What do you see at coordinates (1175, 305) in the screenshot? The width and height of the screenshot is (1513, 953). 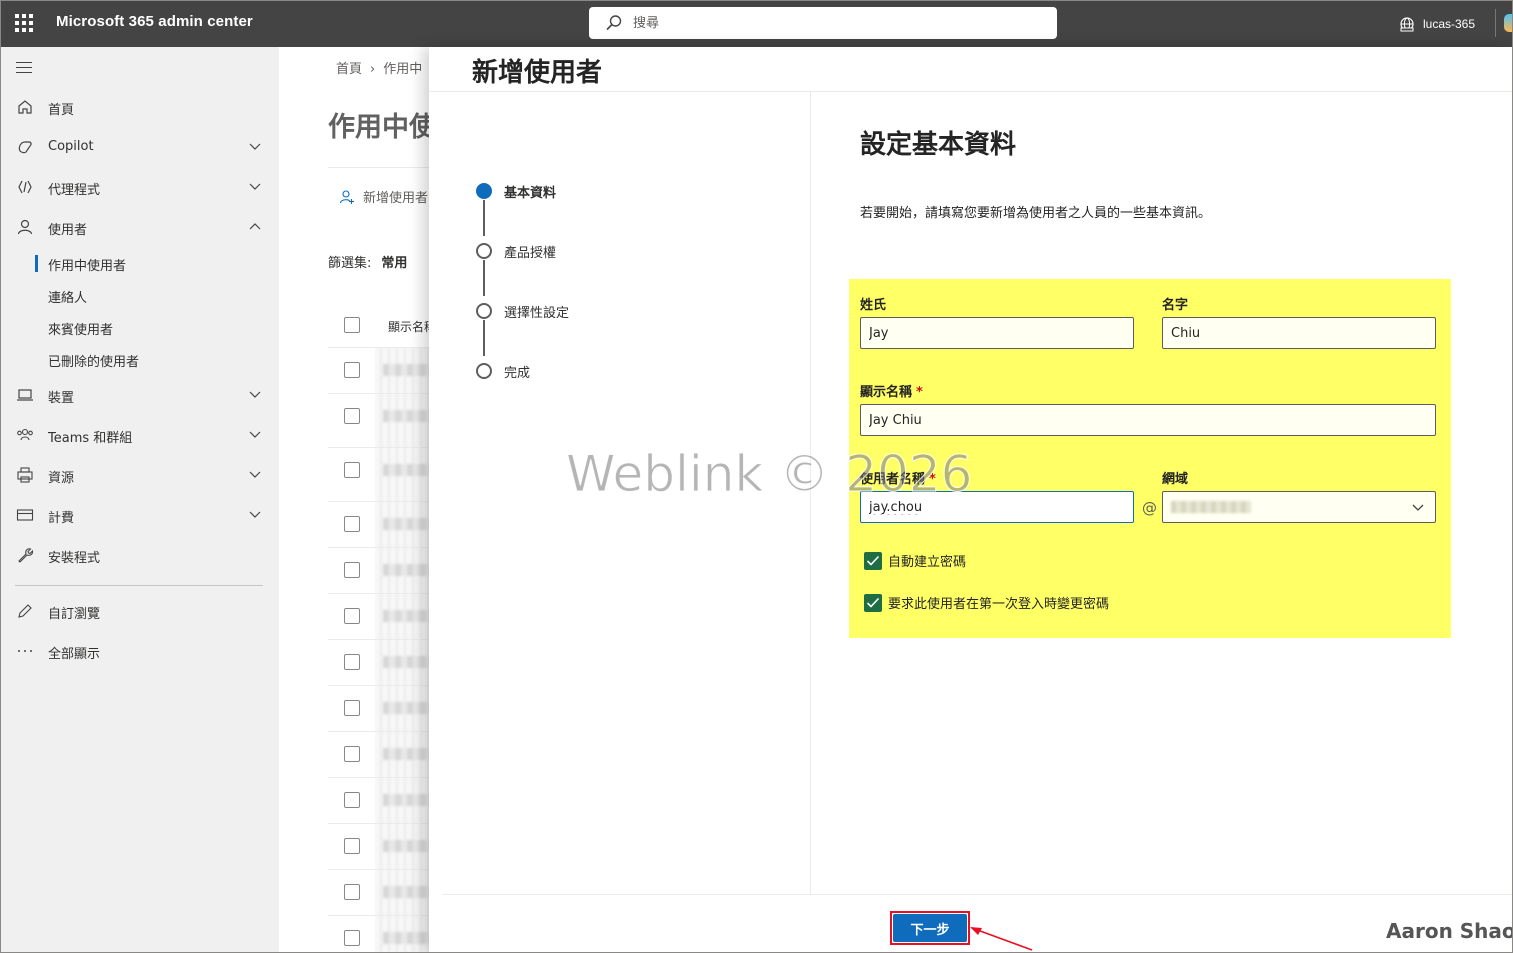 I see `last-name-label: 名字` at bounding box center [1175, 305].